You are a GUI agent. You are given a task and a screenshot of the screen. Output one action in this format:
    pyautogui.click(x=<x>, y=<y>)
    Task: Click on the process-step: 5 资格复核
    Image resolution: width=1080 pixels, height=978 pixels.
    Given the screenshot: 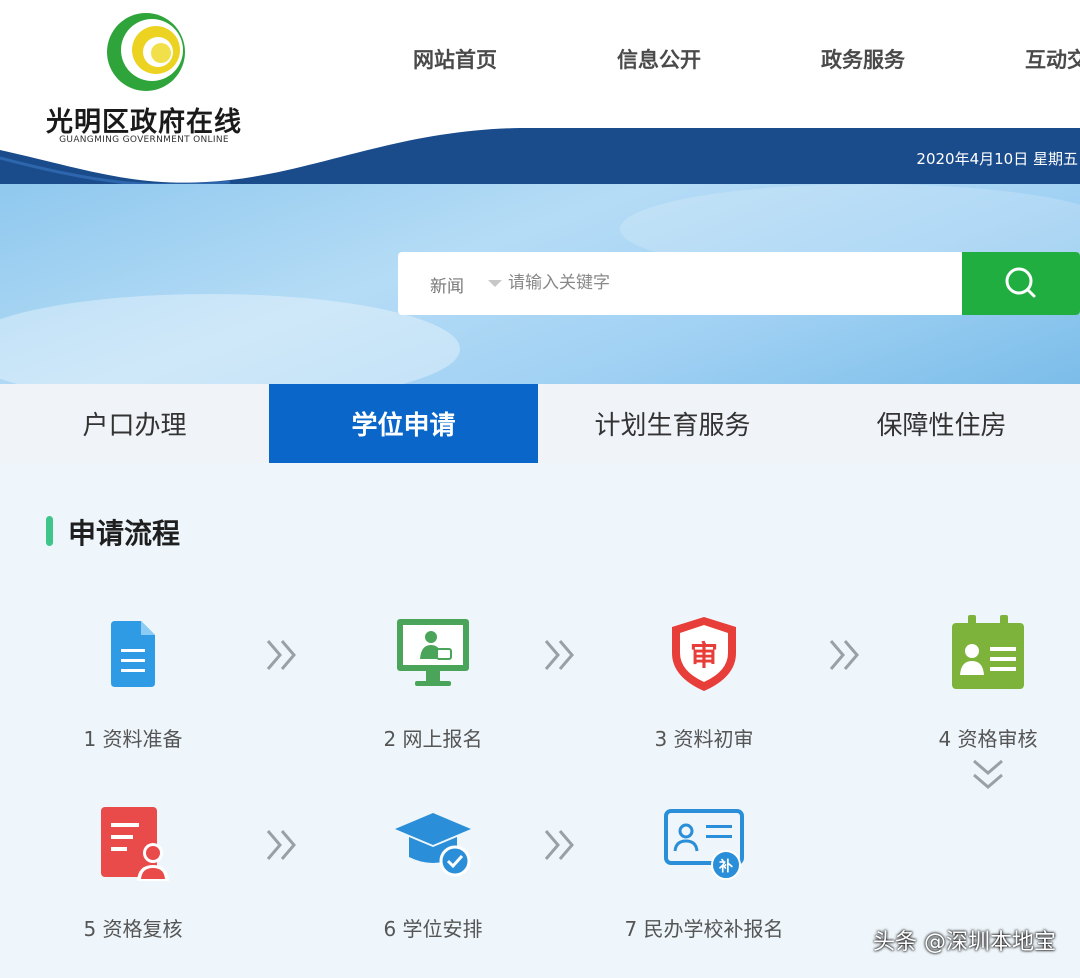 What is the action you would take?
    pyautogui.click(x=133, y=878)
    